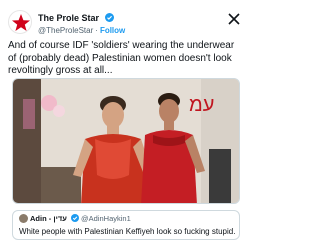 This screenshot has width=320, height=243. Describe the element at coordinates (65, 30) in the screenshot. I see `handle: @TheProleStar` at that location.